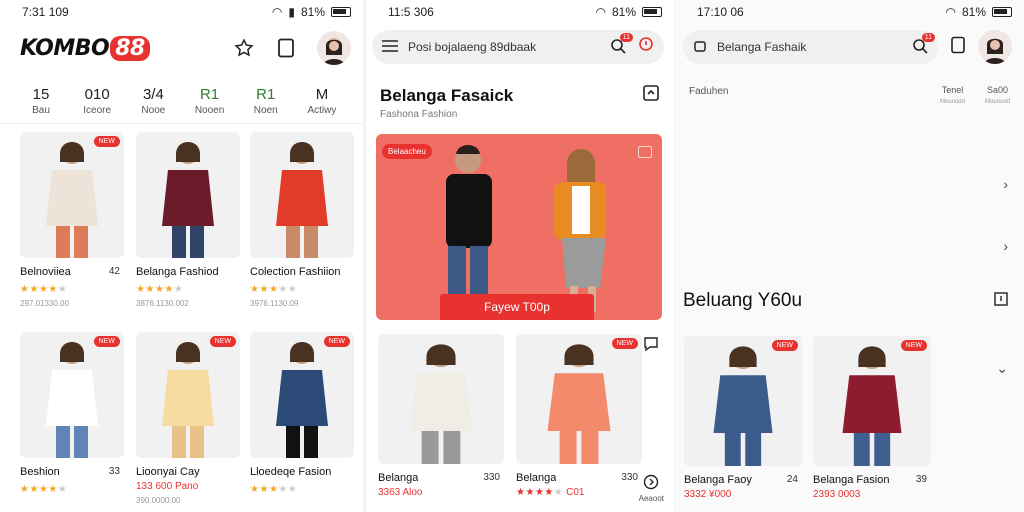  I want to click on category-tab: 15 Bau, so click(41, 111).